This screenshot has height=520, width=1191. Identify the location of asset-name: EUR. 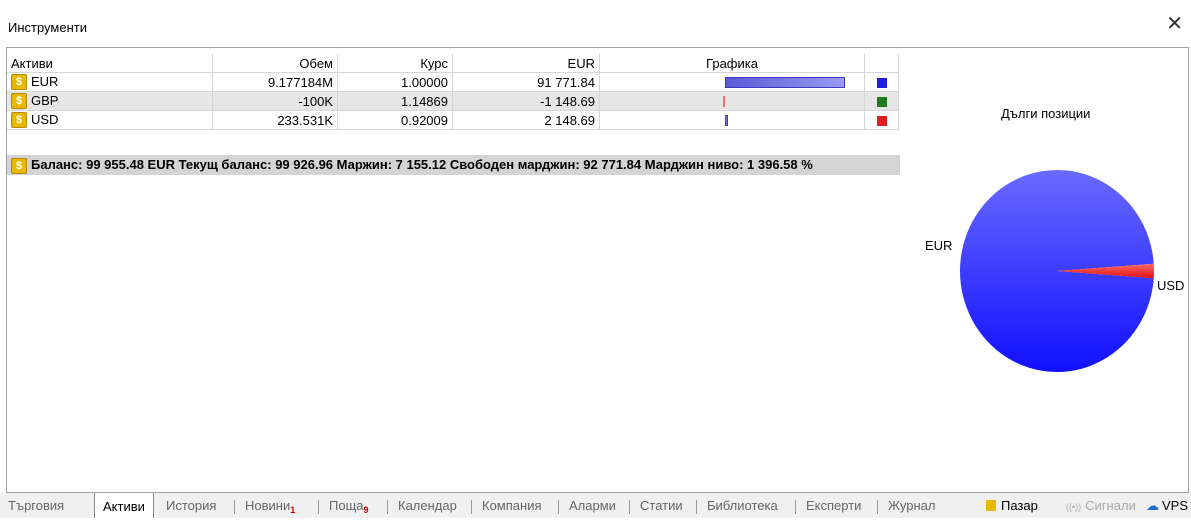
(45, 81).